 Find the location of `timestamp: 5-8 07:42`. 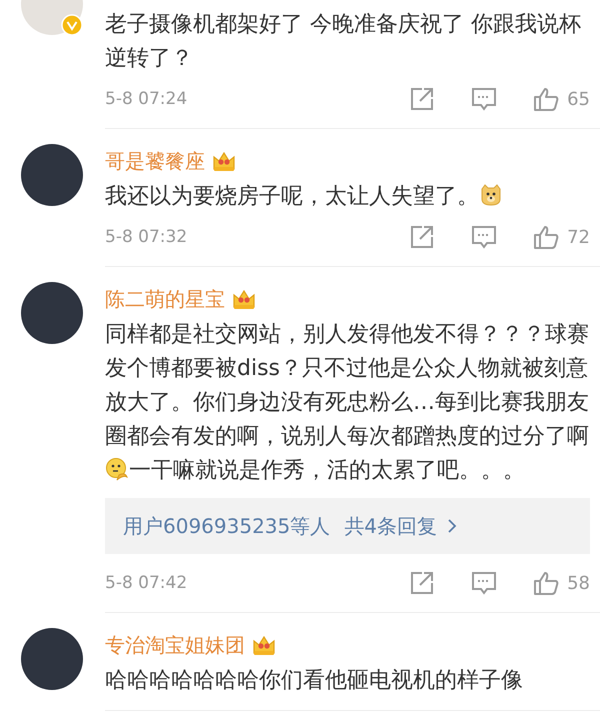

timestamp: 5-8 07:42 is located at coordinates (146, 583).